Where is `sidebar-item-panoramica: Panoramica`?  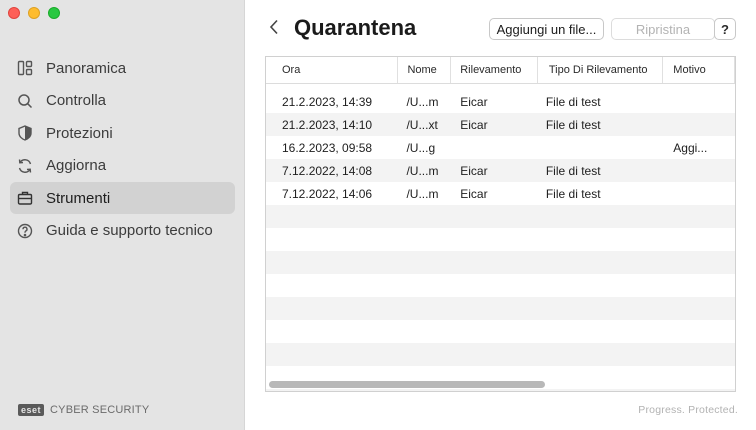
sidebar-item-panoramica: Panoramica is located at coordinates (122, 68).